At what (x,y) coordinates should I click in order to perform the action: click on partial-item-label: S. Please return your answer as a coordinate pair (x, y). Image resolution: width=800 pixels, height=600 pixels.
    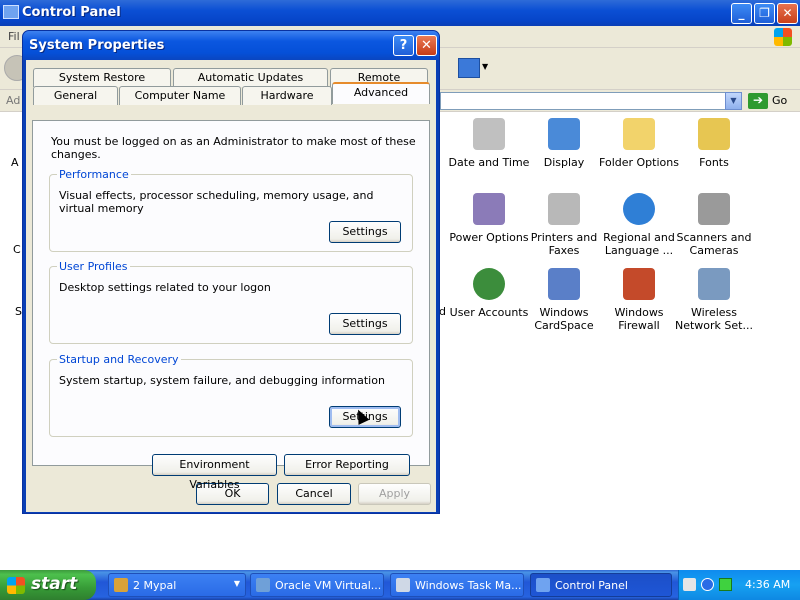
    Looking at the image, I should click on (18, 311).